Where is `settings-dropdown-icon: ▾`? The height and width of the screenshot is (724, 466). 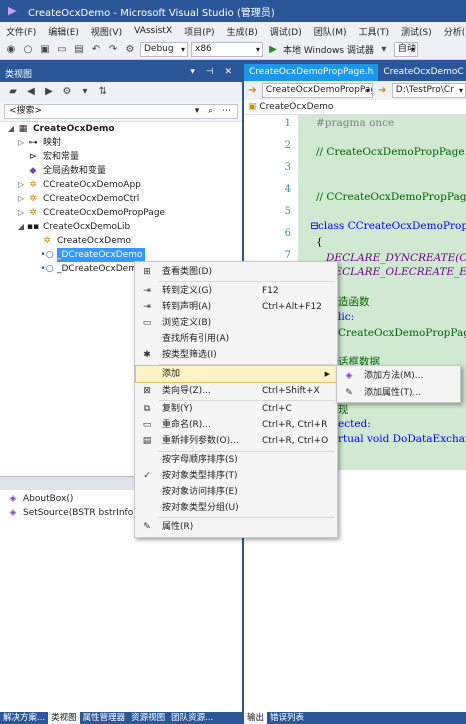
settings-dropdown-icon: ▾ is located at coordinates (85, 92).